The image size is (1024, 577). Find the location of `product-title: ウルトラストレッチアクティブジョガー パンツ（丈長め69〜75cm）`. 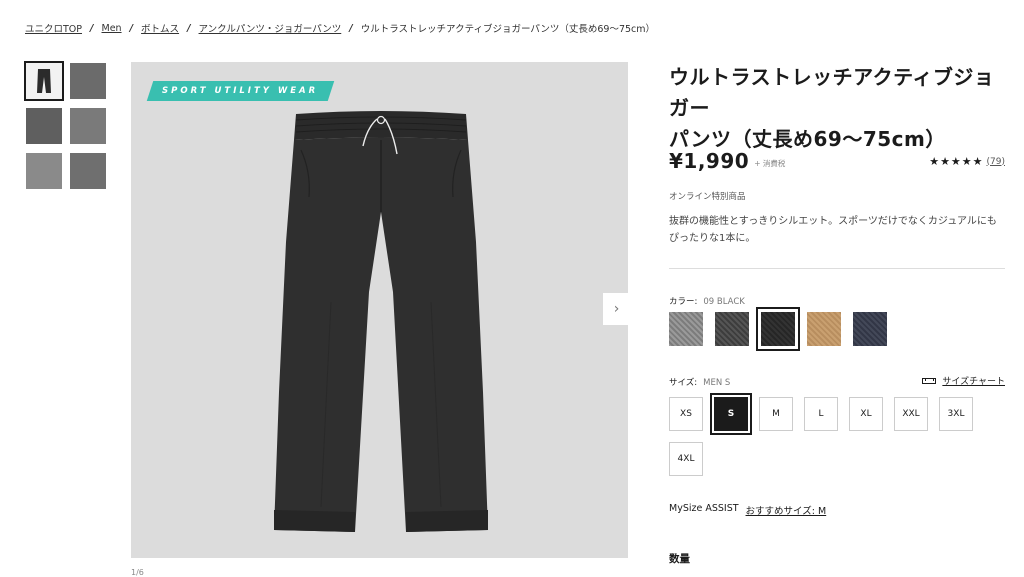

product-title: ウルトラストレッチアクティブジョガー パンツ（丈長め69〜75cm） is located at coordinates (837, 108).